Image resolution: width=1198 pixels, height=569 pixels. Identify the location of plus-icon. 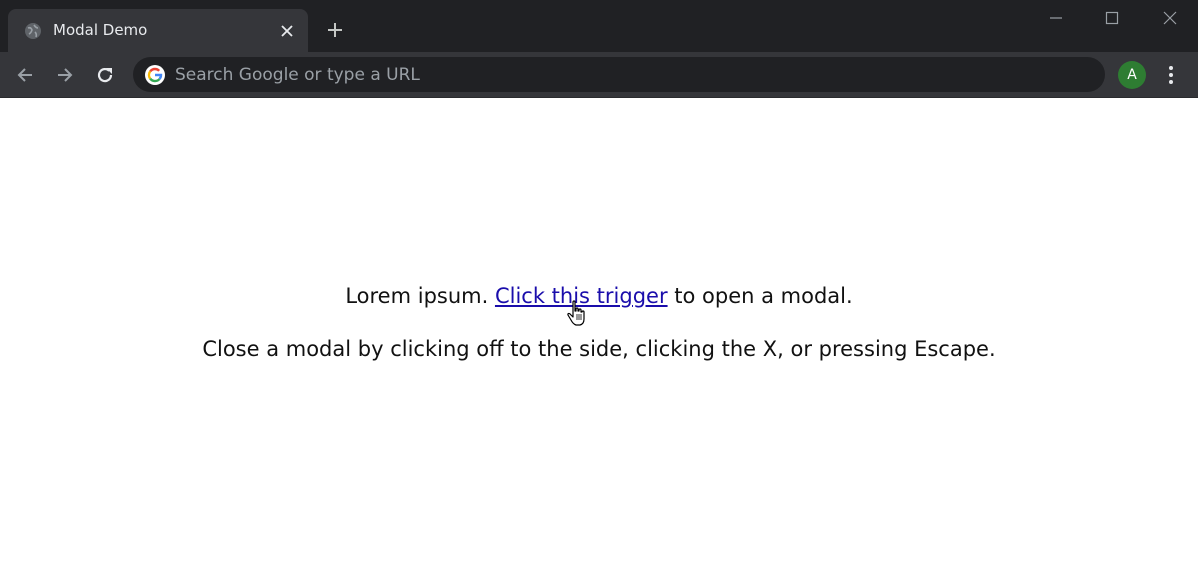
(335, 30).